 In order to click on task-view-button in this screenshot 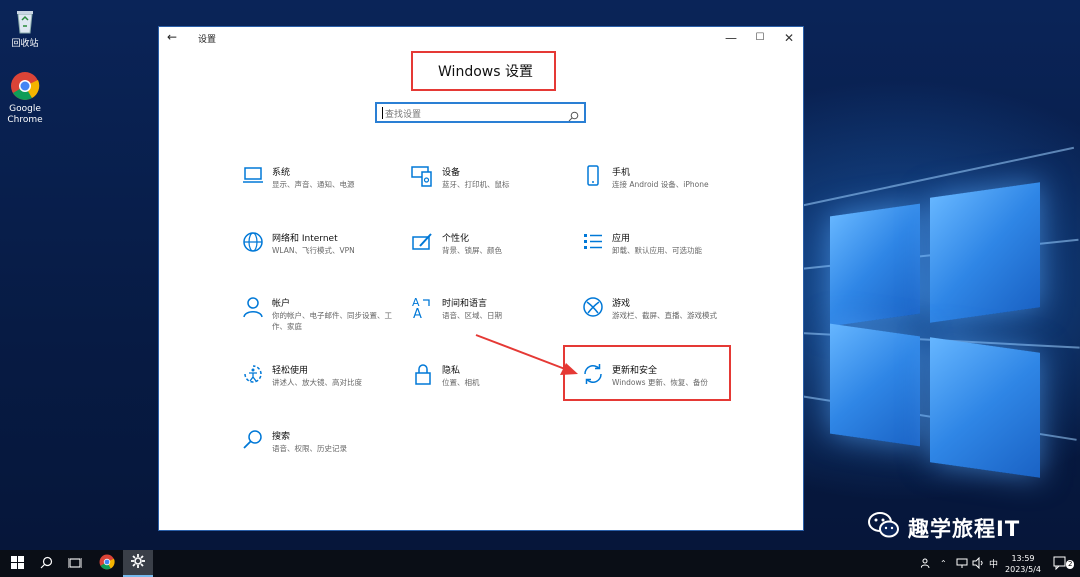, I will do `click(75, 563)`.